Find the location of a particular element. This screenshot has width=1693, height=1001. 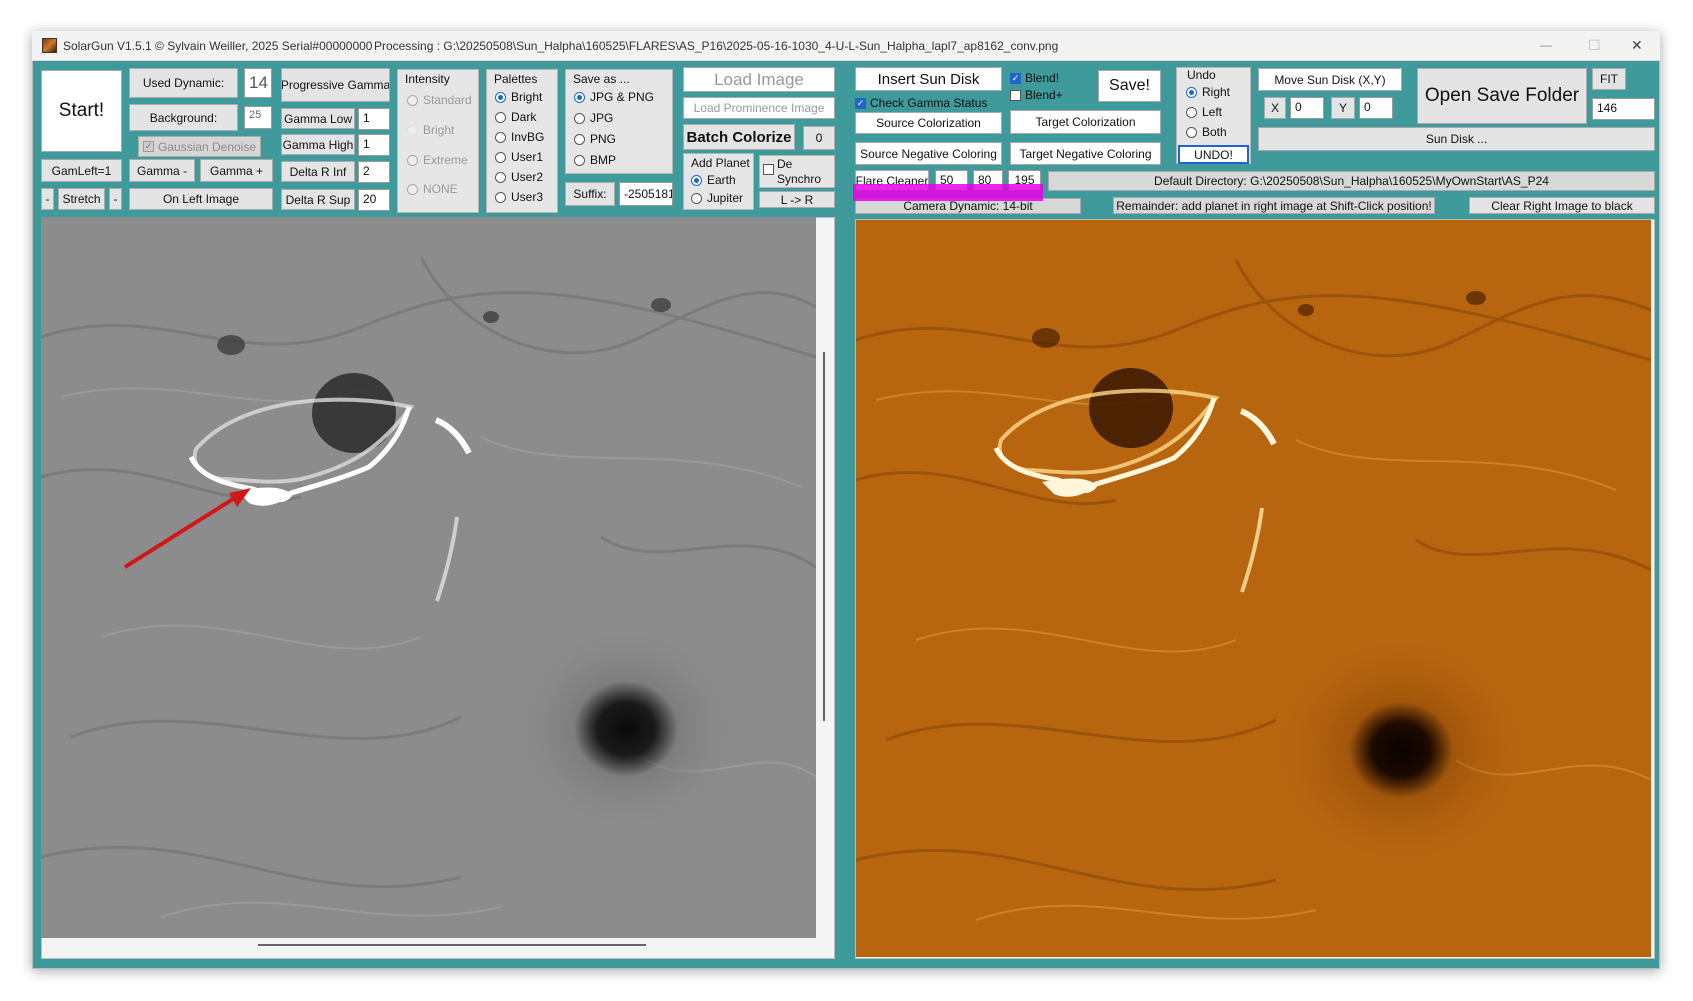

add-planet-group: Add Planet Earth Jupiter is located at coordinates (718, 181).